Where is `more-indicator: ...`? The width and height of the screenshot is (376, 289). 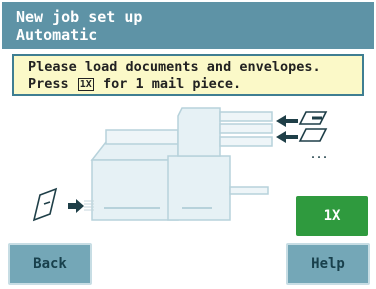 more-indicator: ... is located at coordinates (319, 155).